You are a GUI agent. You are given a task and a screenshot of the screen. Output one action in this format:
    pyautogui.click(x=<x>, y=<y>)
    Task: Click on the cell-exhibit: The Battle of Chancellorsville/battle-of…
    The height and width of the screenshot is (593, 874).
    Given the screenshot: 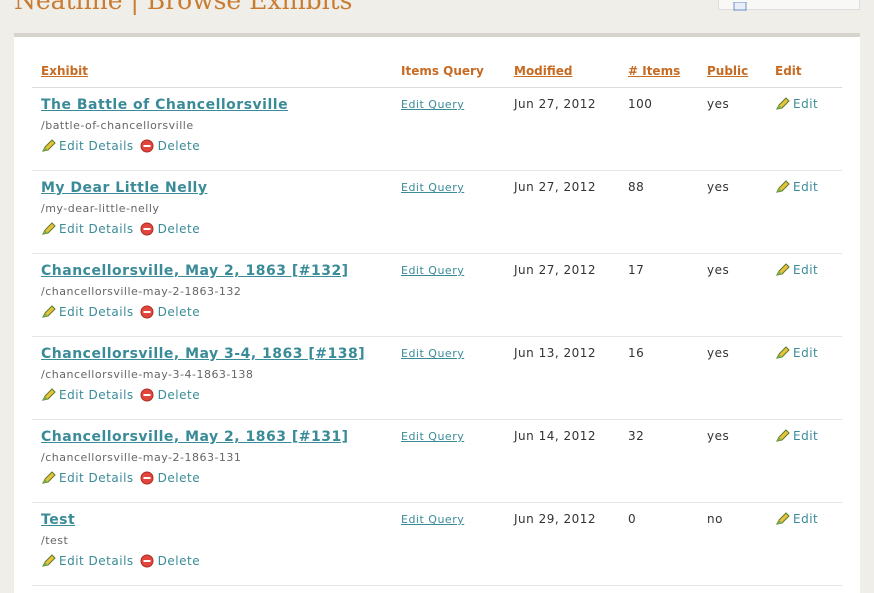 What is the action you would take?
    pyautogui.click(x=212, y=129)
    